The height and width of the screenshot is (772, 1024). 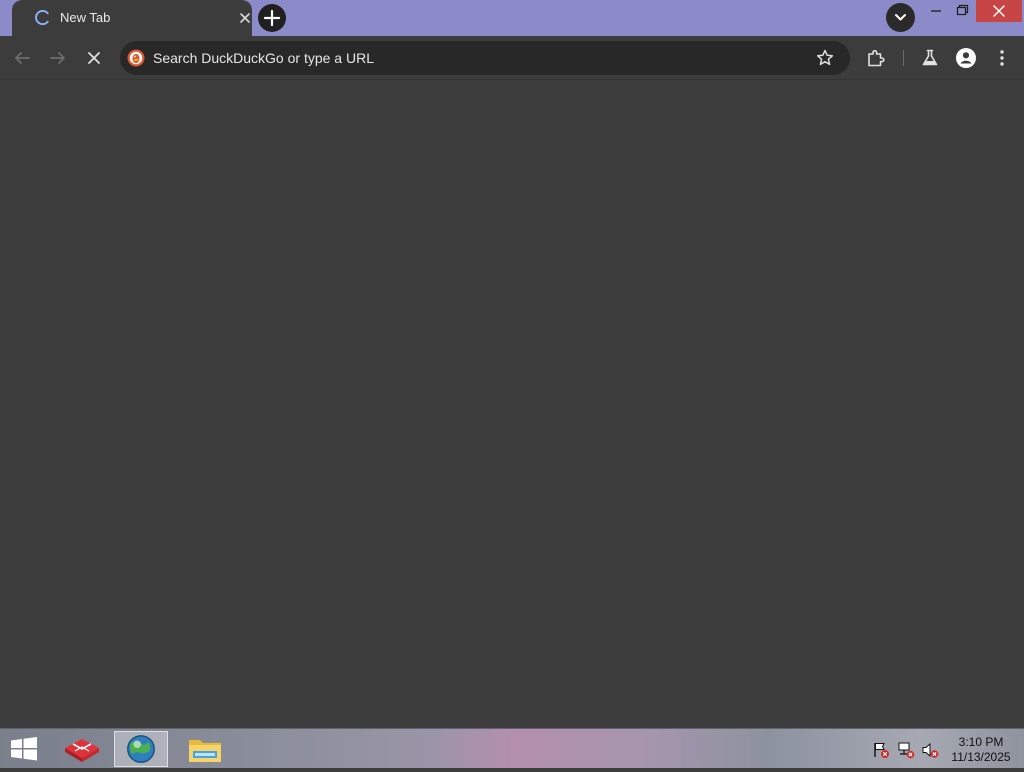 I want to click on network-error-icon, so click(x=906, y=750).